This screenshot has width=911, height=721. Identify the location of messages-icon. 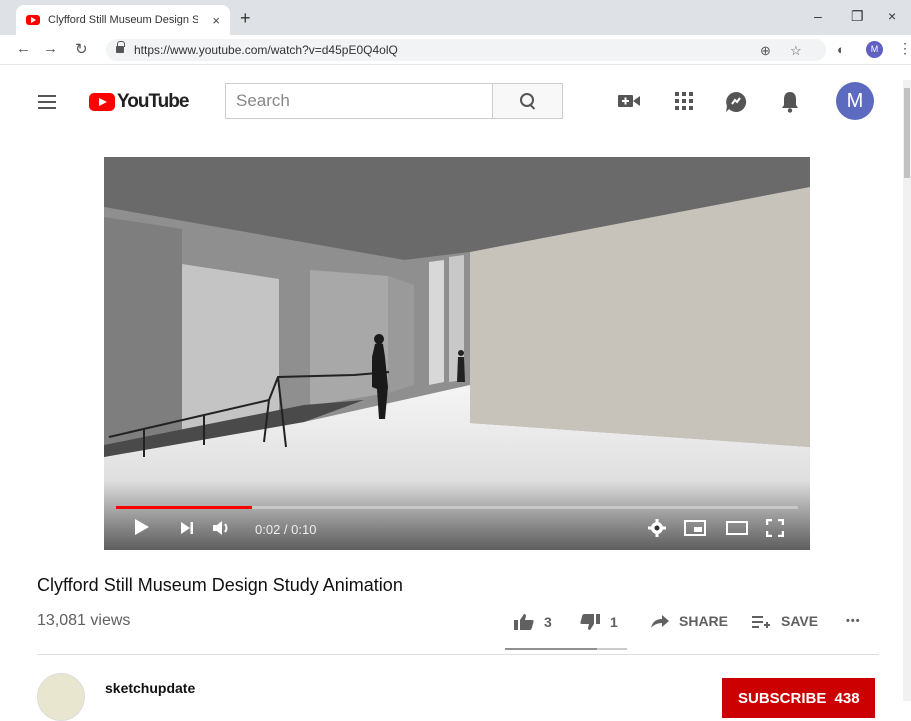
(736, 102).